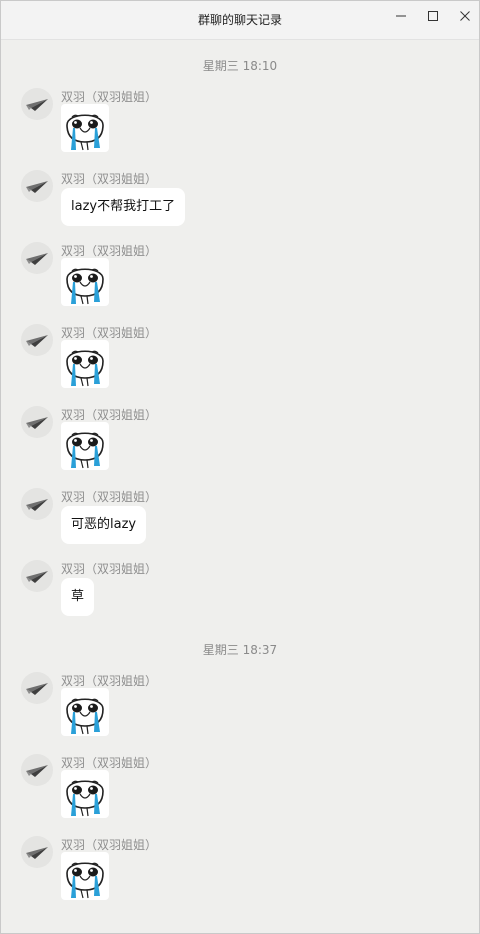 The image size is (480, 934). I want to click on maximize-icon, so click(433, 16).